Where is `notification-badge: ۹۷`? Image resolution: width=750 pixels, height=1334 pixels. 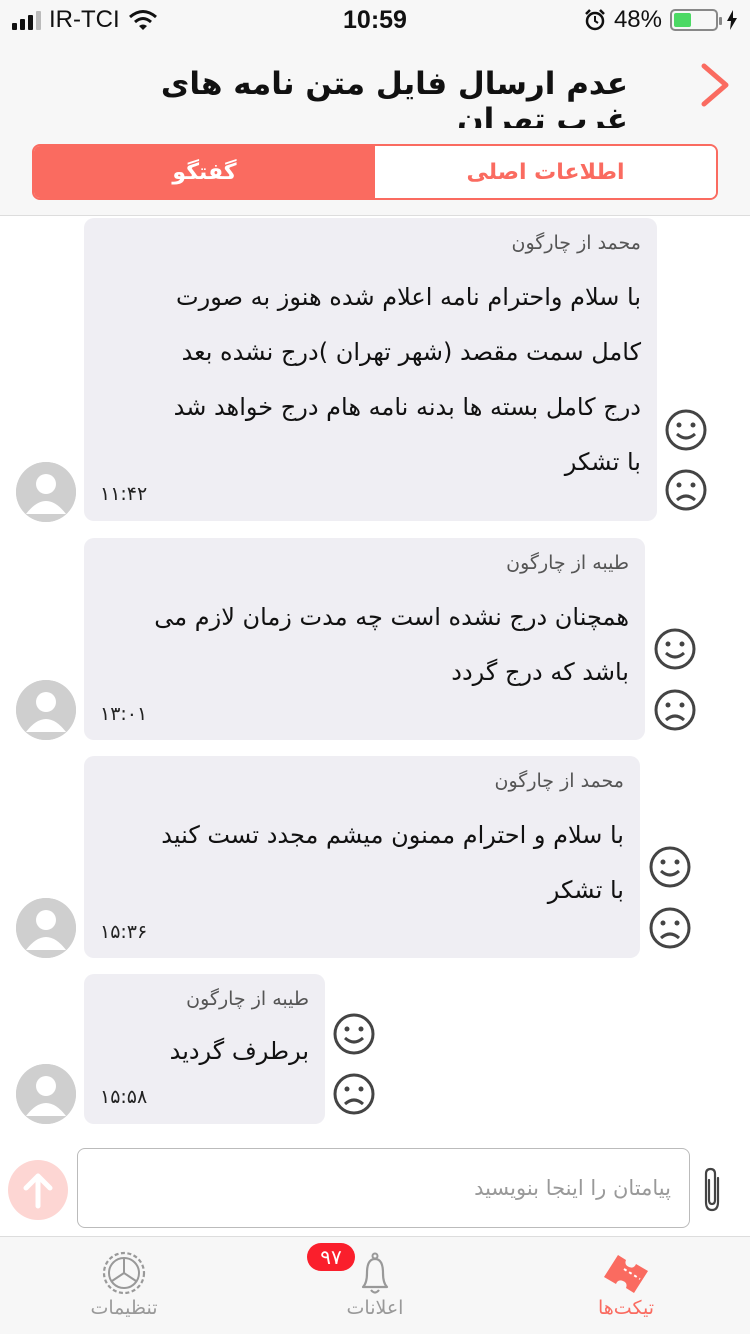
notification-badge: ۹۷ is located at coordinates (331, 1257).